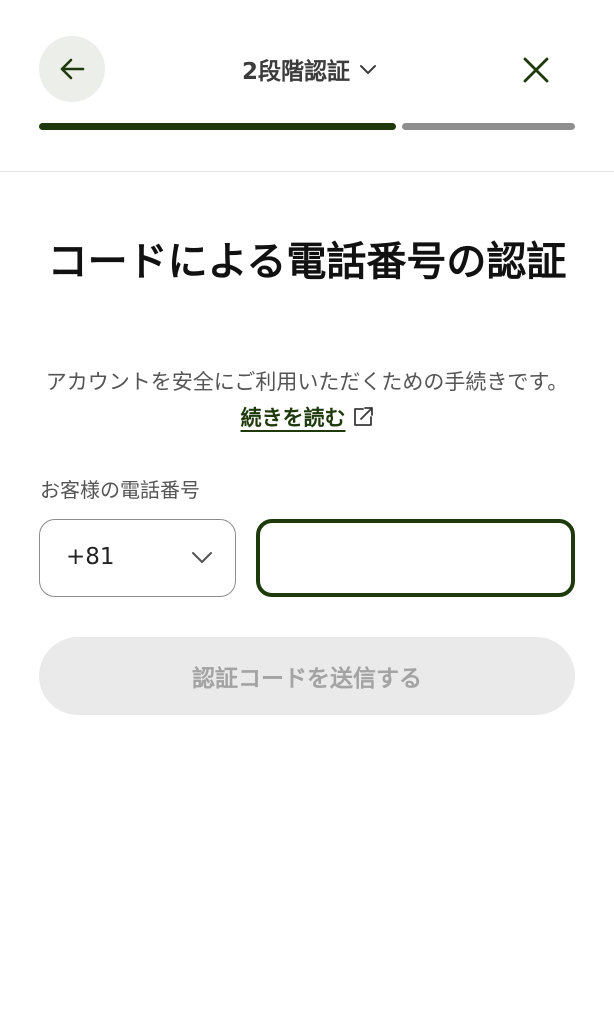 Image resolution: width=614 pixels, height=1024 pixels. I want to click on phone-number-input, so click(415, 558).